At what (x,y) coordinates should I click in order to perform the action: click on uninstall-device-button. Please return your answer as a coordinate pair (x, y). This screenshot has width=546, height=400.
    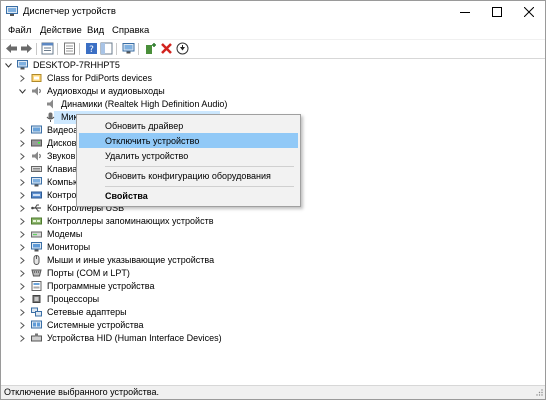
    Looking at the image, I should click on (166, 48).